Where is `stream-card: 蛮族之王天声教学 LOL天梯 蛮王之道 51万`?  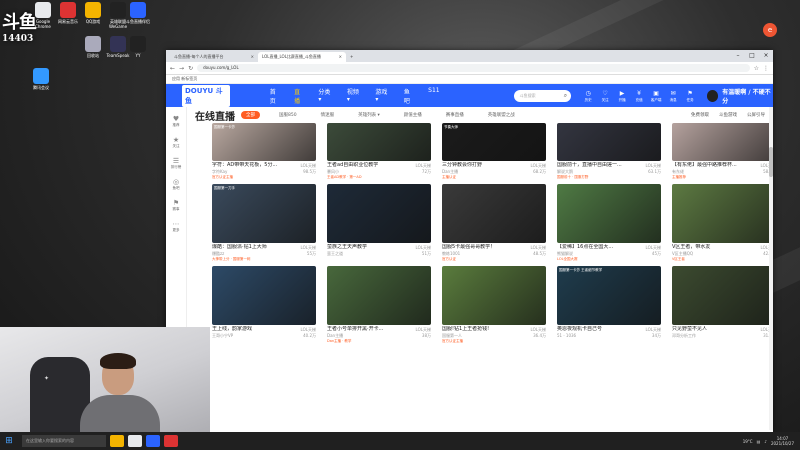
stream-card: 蛮族之王天声教学 LOL天梯 蛮王之道 51万 is located at coordinates (379, 223).